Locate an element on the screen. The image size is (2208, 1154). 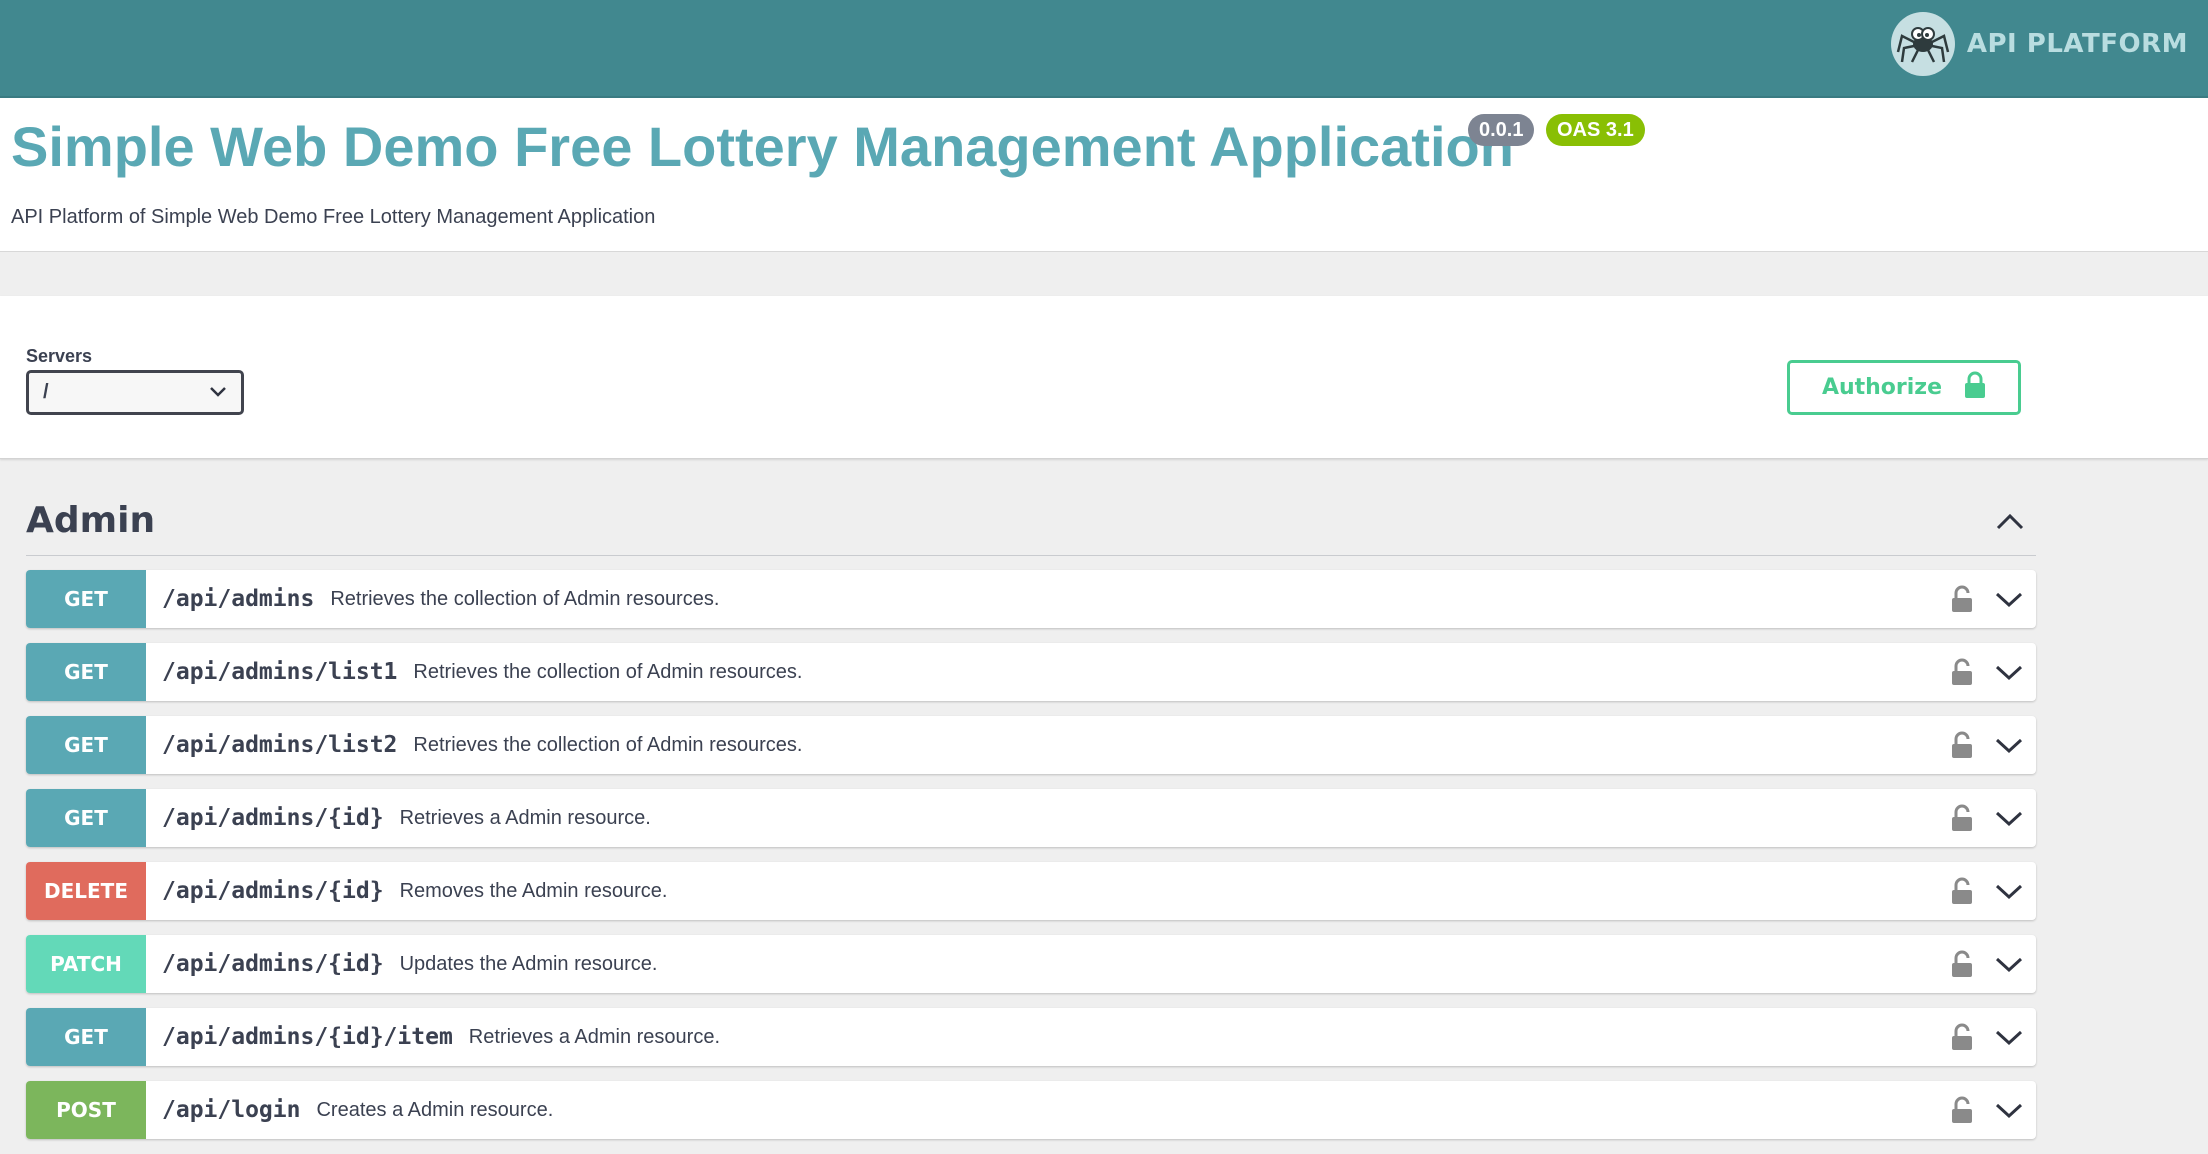
tag-title: Admin is located at coordinates (91, 520).